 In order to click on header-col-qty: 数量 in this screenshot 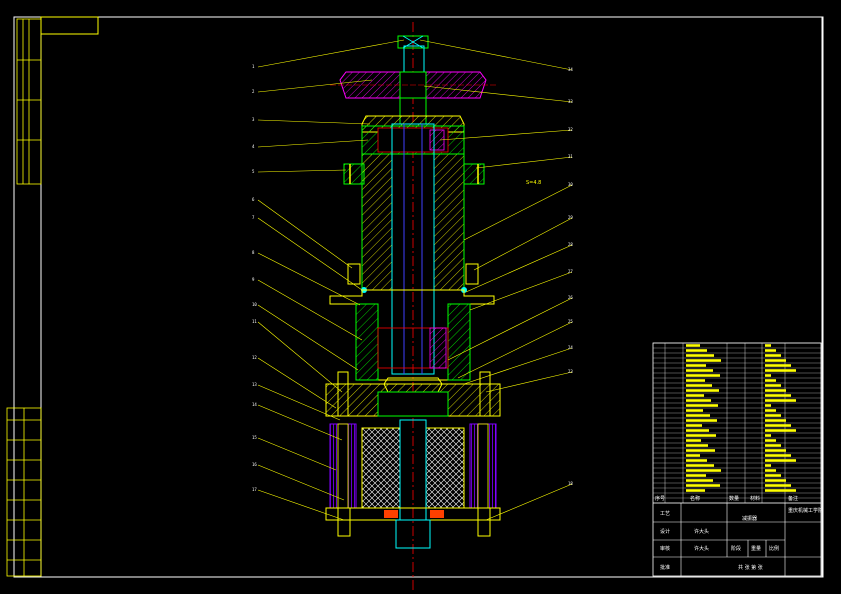, I will do `click(734, 498)`.